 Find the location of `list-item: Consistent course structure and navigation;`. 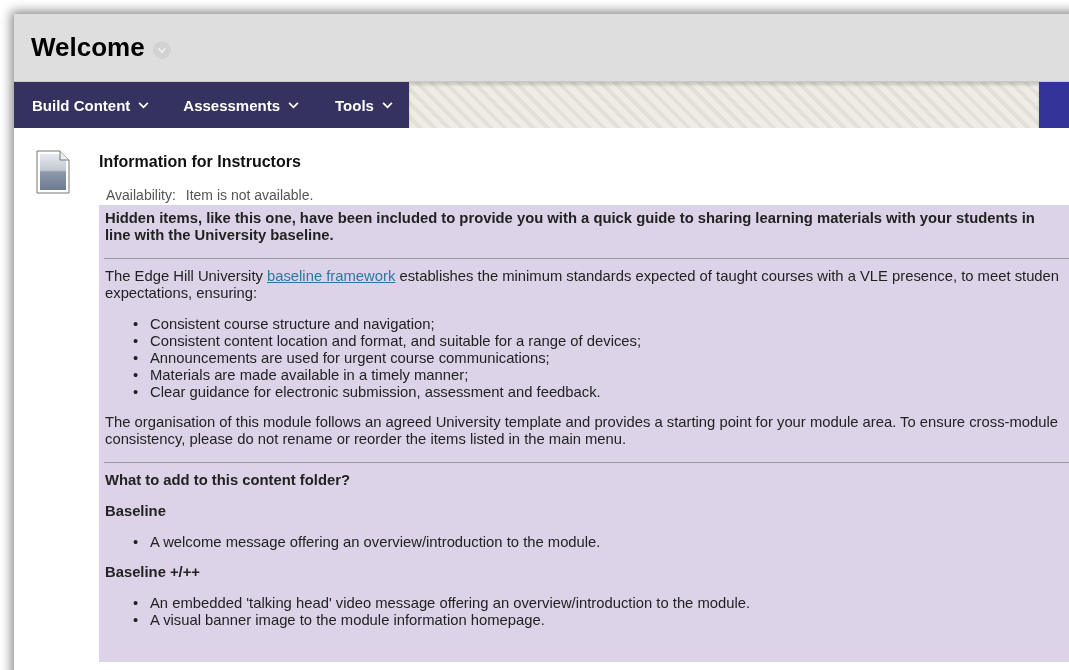

list-item: Consistent course structure and navigation; is located at coordinates (292, 324).